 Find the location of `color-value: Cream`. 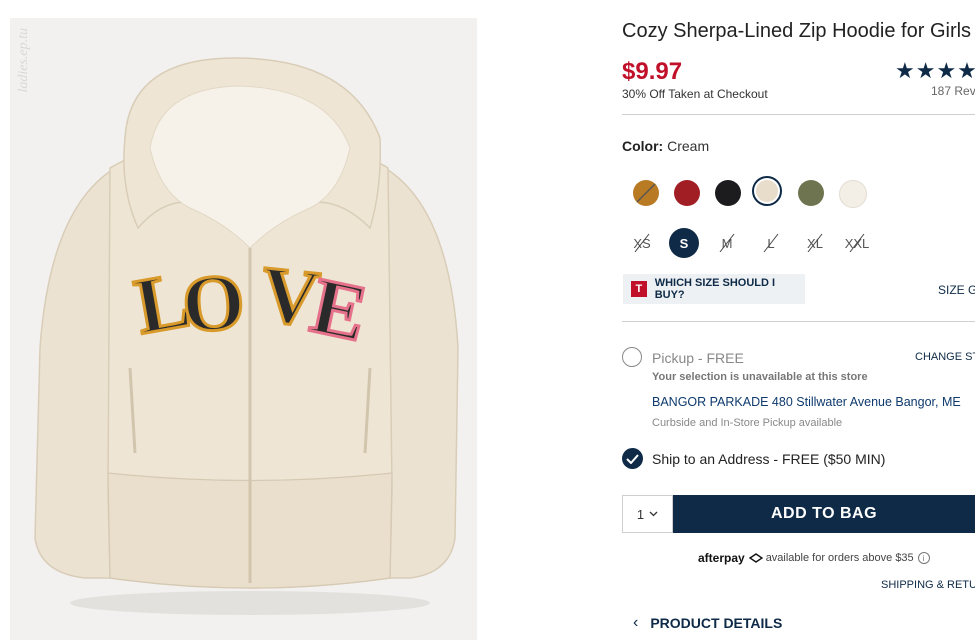

color-value: Cream is located at coordinates (688, 146).